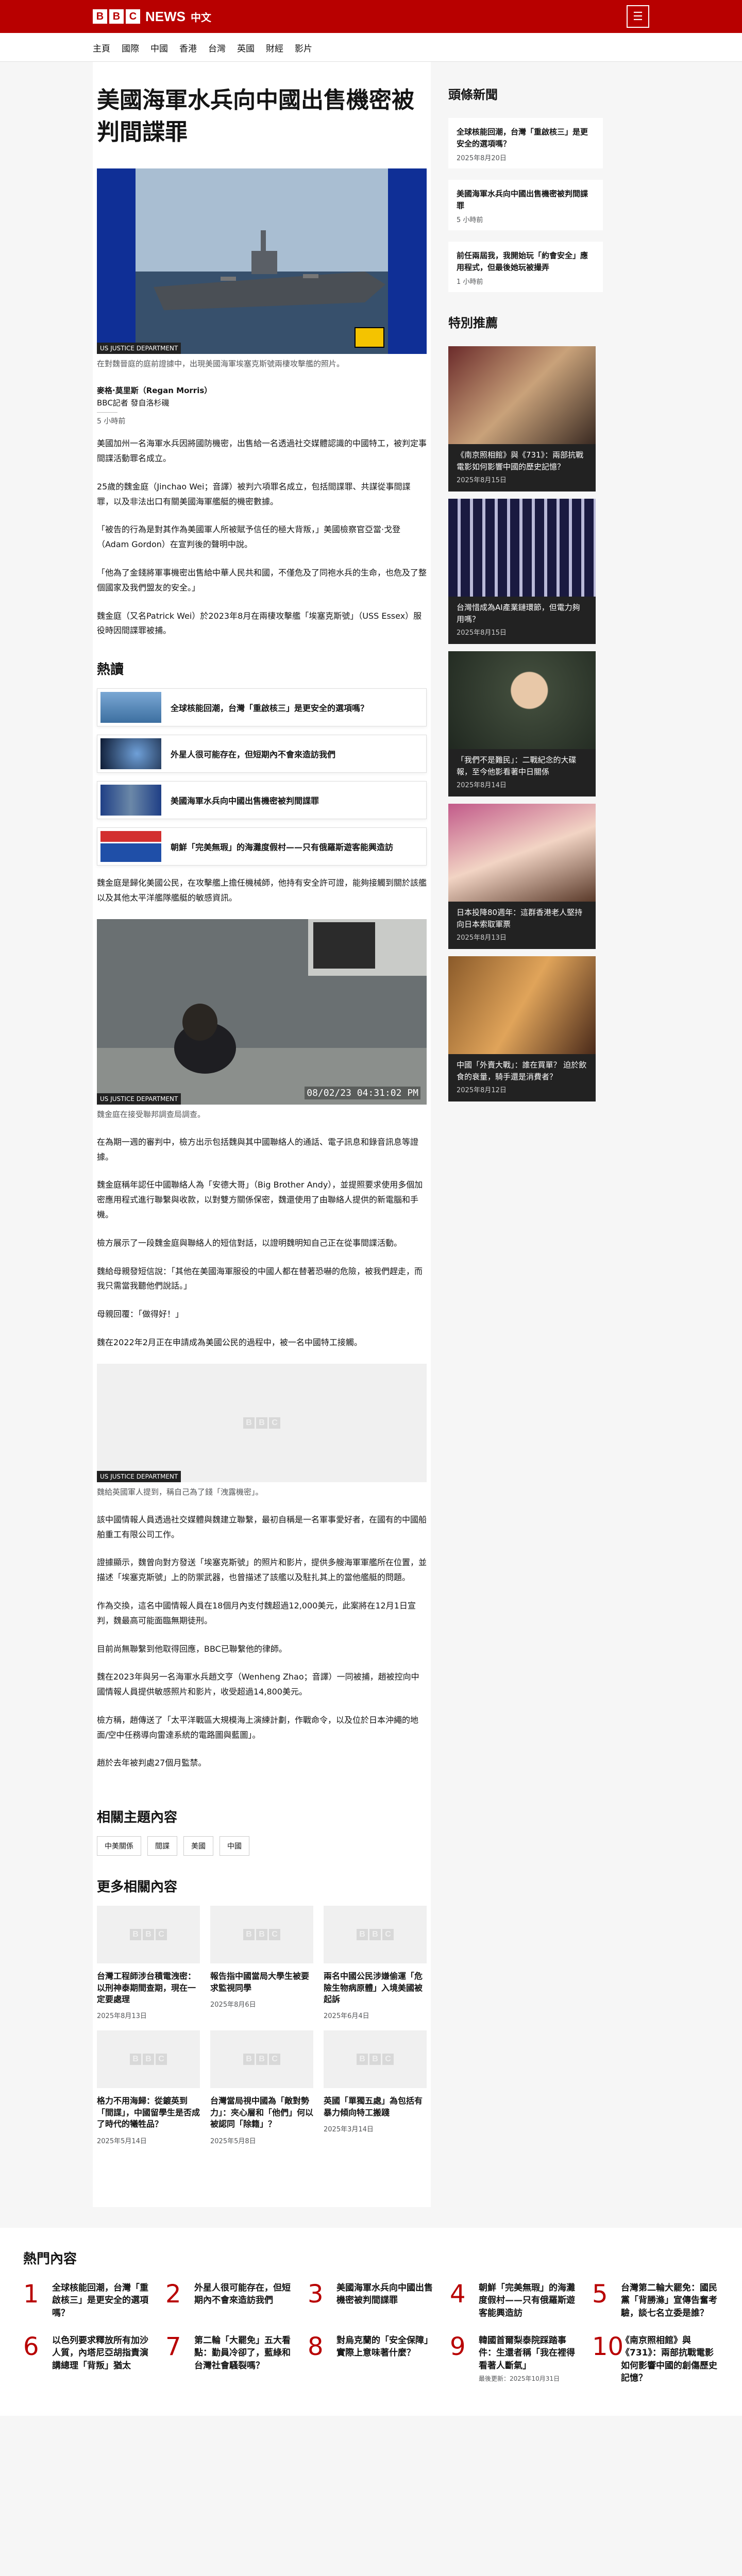 The width and height of the screenshot is (742, 2576). What do you see at coordinates (371, 47) in the screenshot?
I see `primary-nav: 主頁 國際 中國 香港 台灣 英國 財經 影片` at bounding box center [371, 47].